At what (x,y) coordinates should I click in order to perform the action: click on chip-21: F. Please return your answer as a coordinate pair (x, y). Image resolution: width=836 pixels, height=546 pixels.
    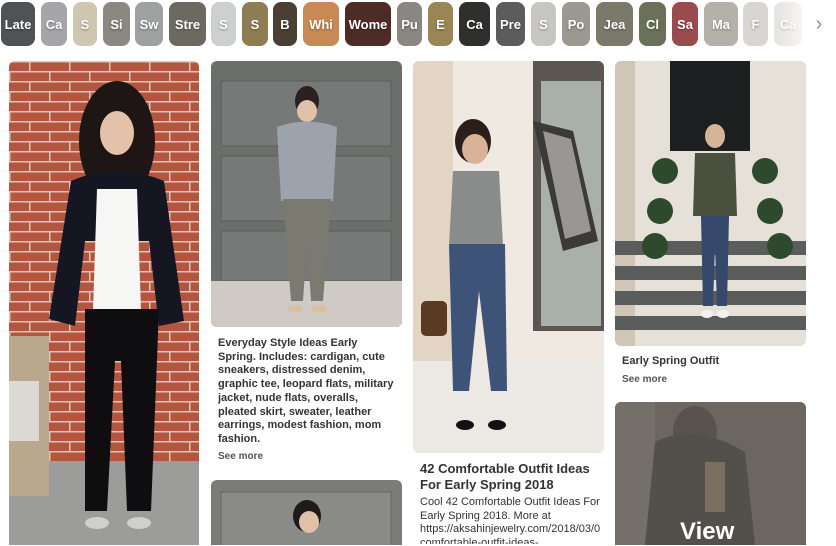
    Looking at the image, I should click on (755, 24).